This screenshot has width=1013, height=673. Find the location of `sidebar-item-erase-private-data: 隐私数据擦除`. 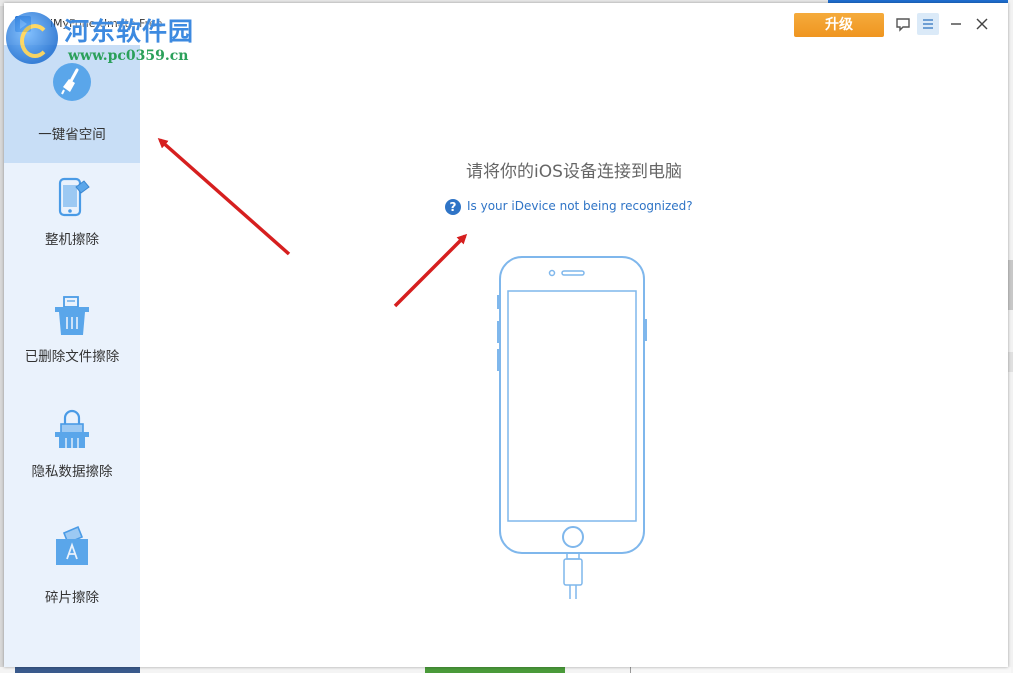

sidebar-item-erase-private-data: 隐私数据擦除 is located at coordinates (72, 445).